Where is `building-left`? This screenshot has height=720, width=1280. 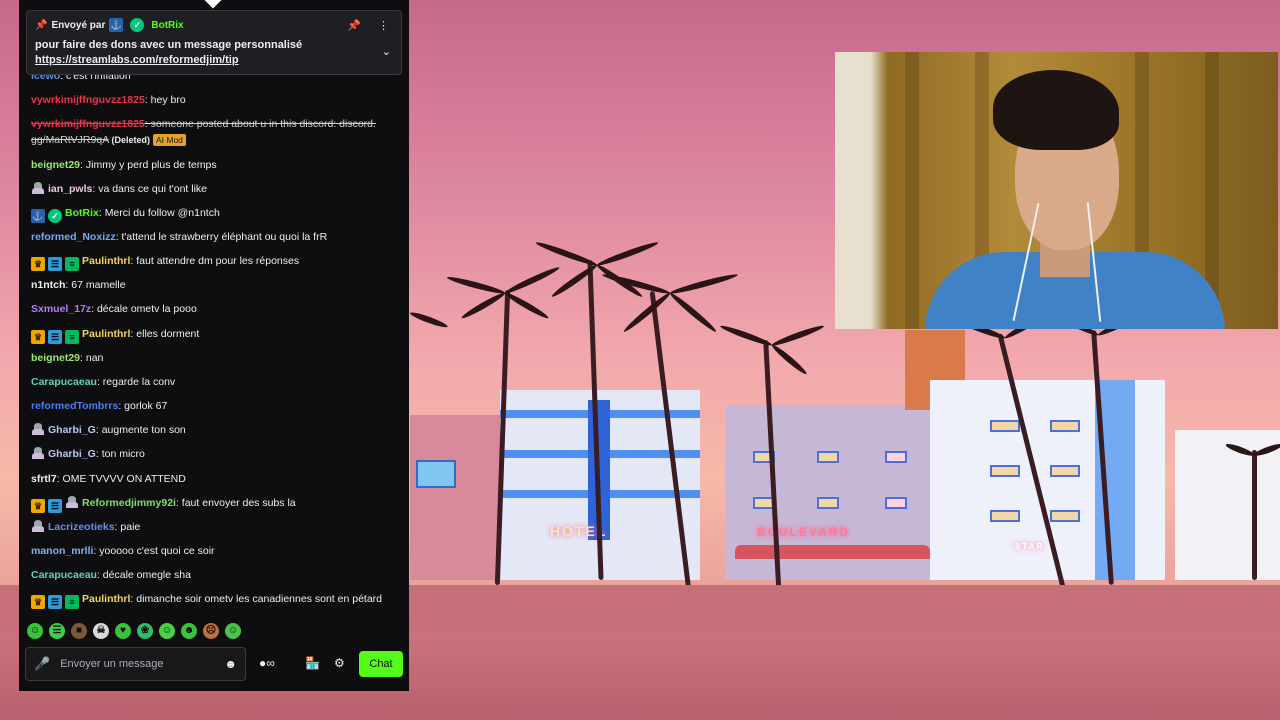 building-left is located at coordinates (457, 497).